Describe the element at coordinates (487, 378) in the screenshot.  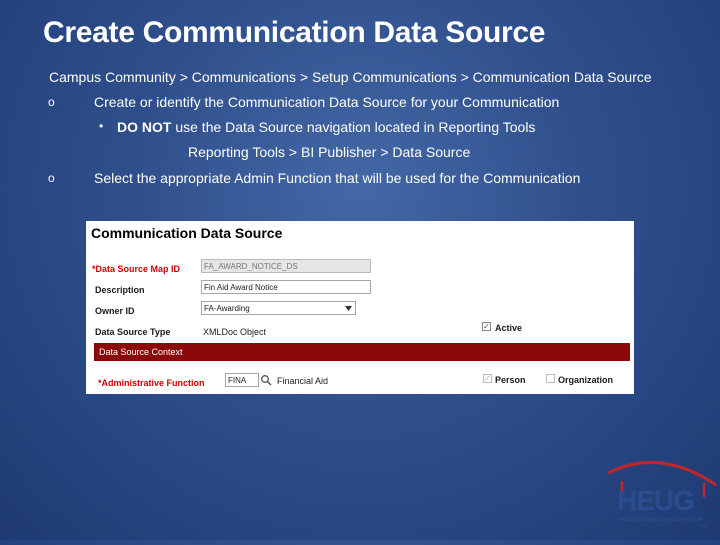
I see `person-checkbox: ✓` at that location.